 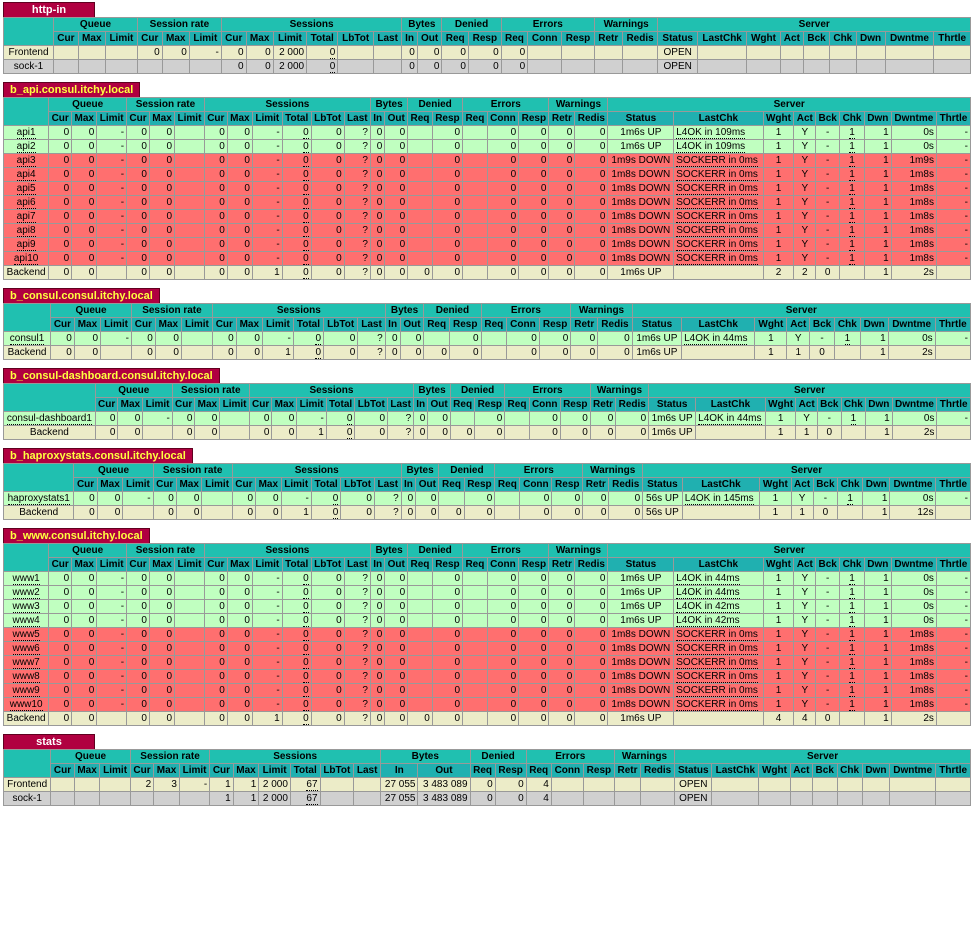 I want to click on row-name-link: www10, so click(x=26, y=704).